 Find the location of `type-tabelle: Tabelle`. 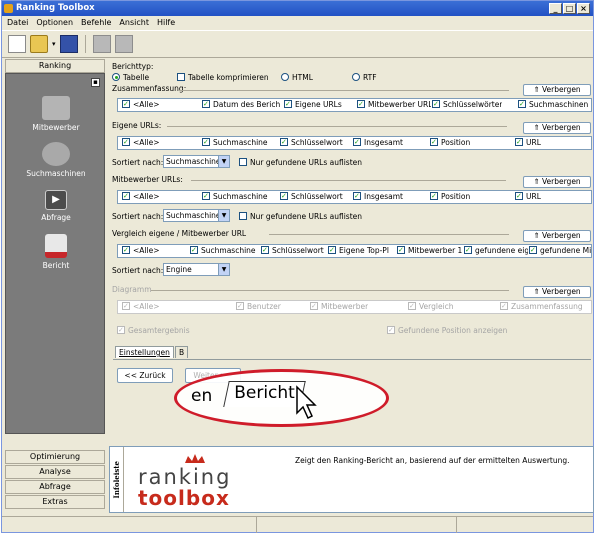

type-tabelle: Tabelle is located at coordinates (130, 77).